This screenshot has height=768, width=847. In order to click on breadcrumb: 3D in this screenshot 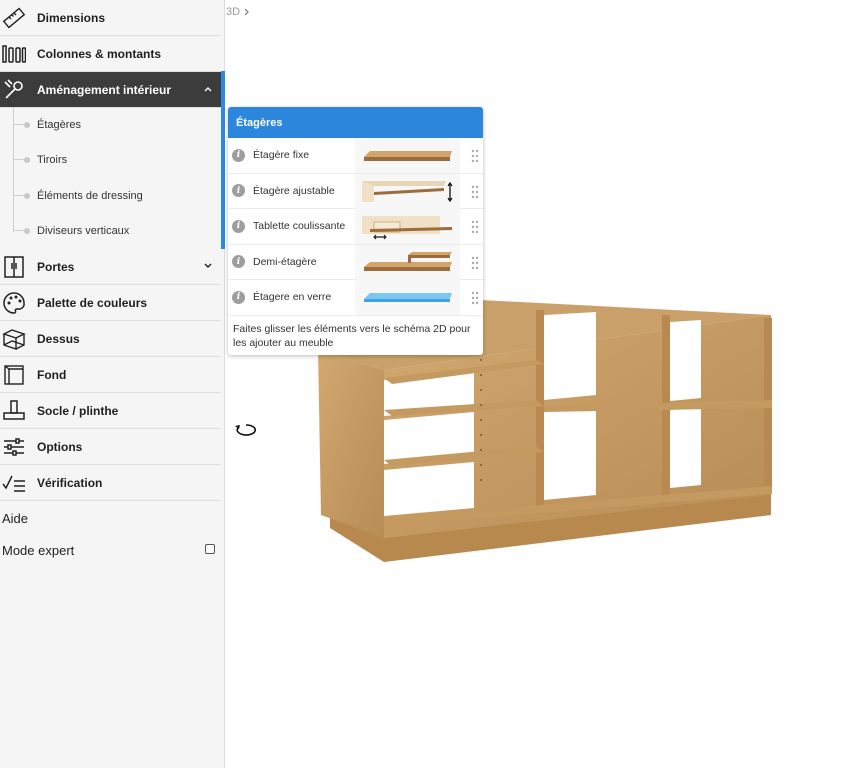, I will do `click(238, 12)`.